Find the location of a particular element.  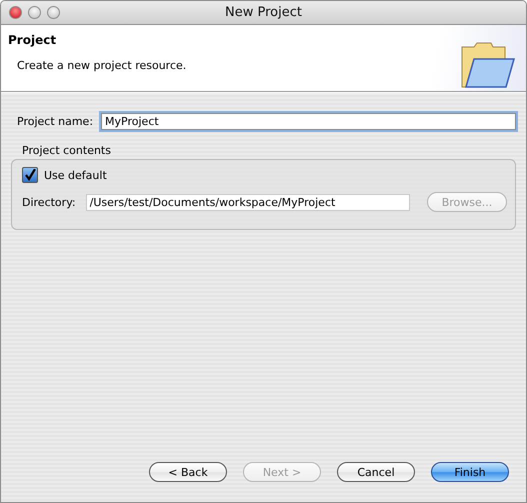

dialog-button: Finish is located at coordinates (470, 472).